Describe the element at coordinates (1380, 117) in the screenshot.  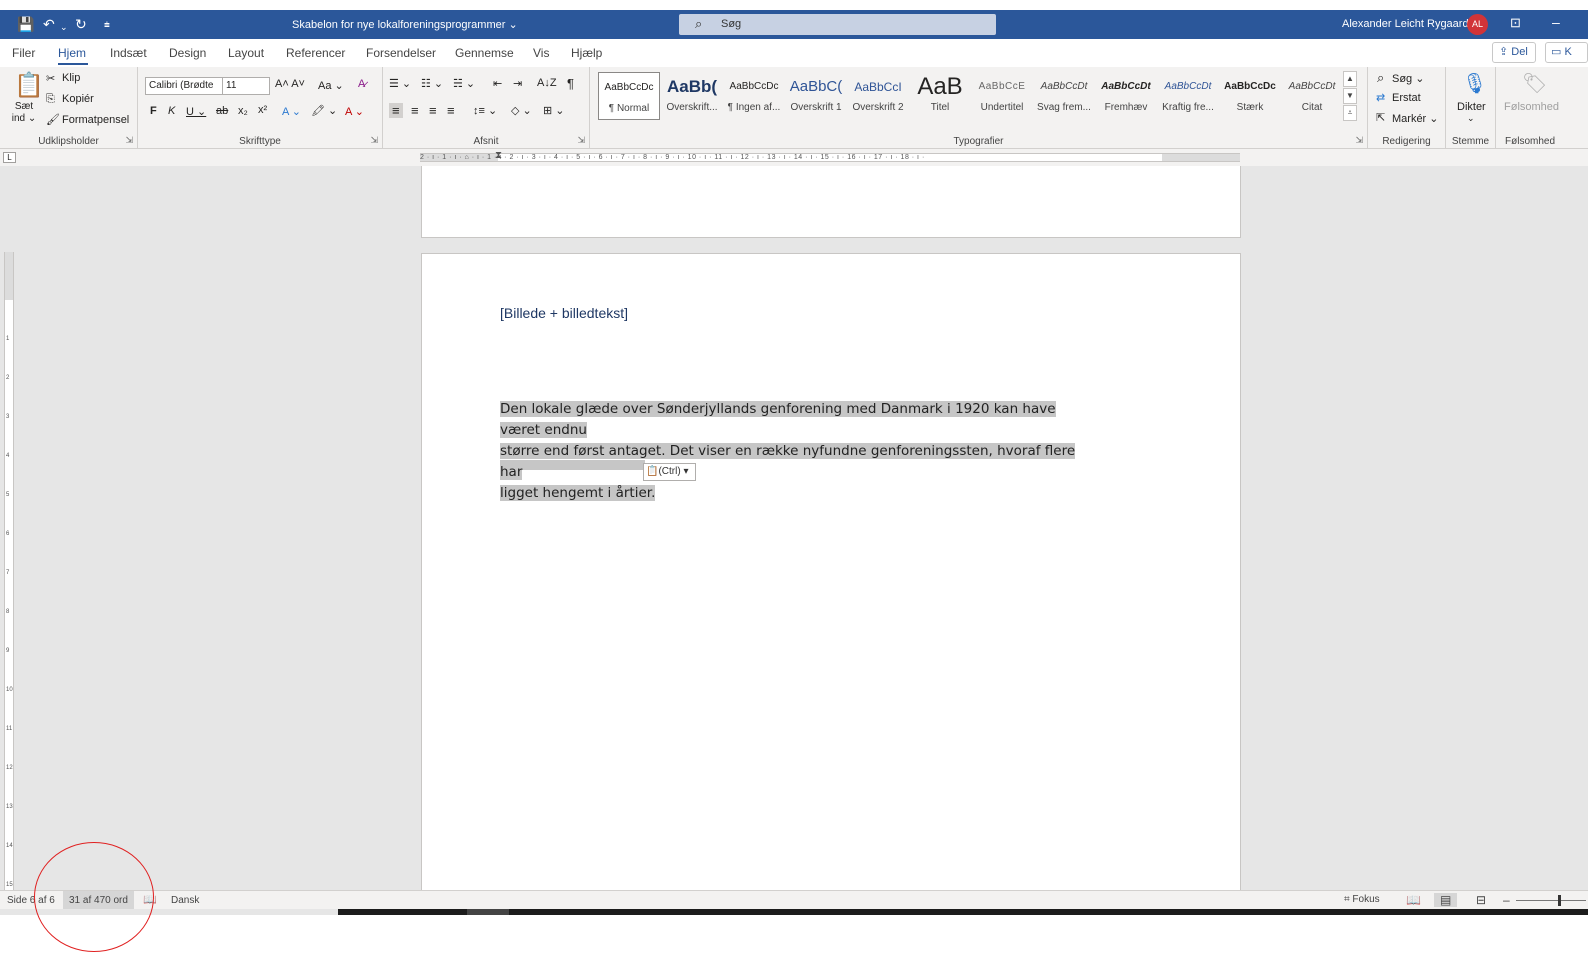
I see `select-icon: ⇱` at that location.